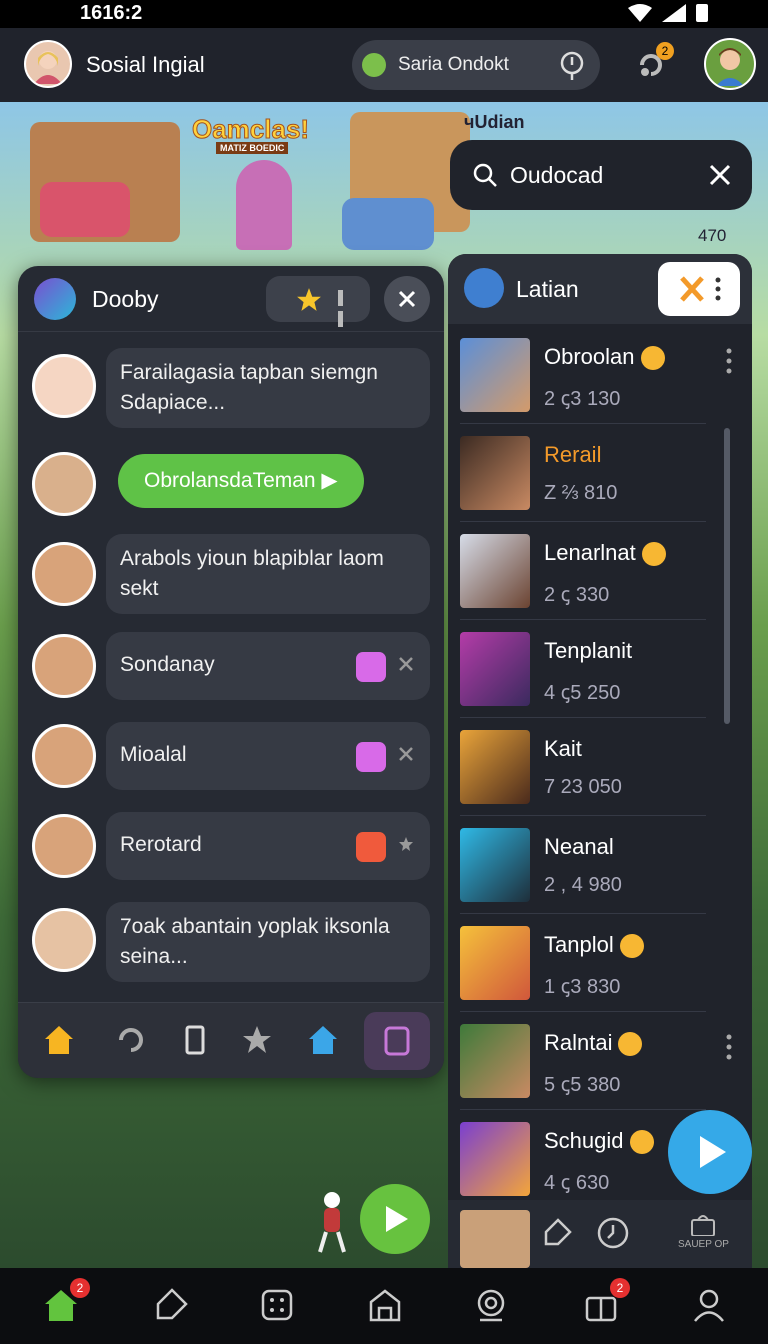 This screenshot has width=768, height=1344. I want to click on leaderboard-row: Tanplol 1 ꞔ3 830, so click(600, 963).